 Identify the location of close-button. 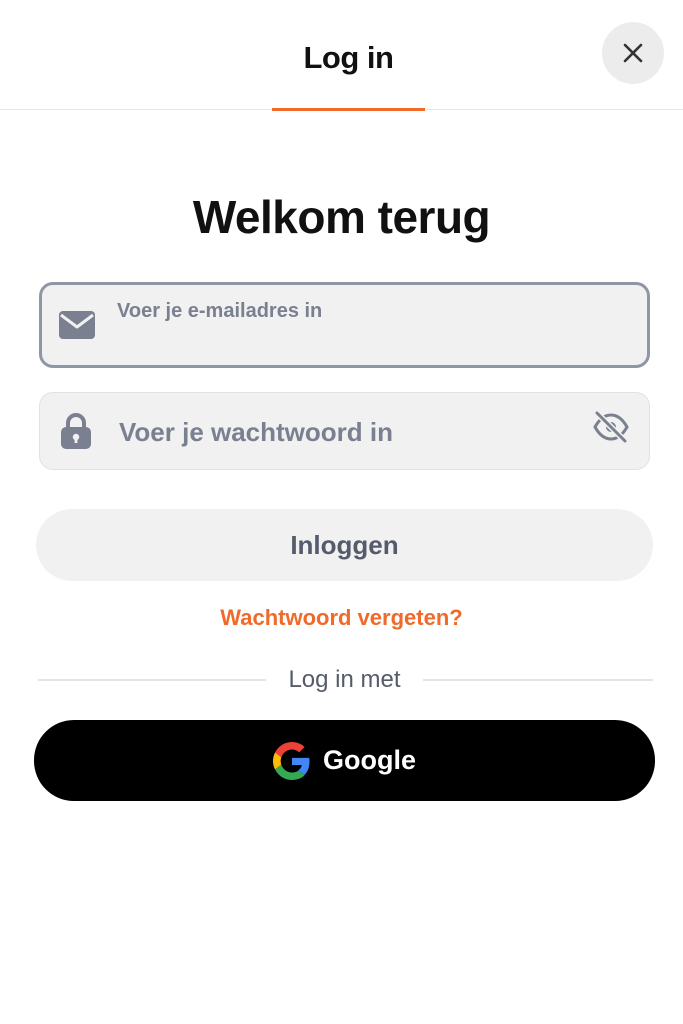
(633, 53).